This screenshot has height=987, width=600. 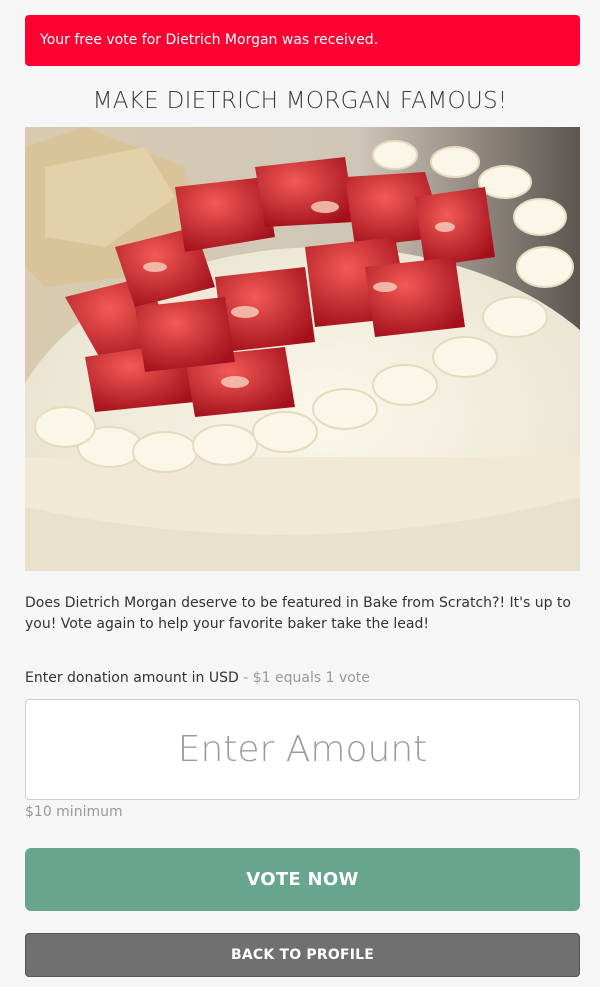 What do you see at coordinates (302, 749) in the screenshot?
I see `donation-amount-input` at bounding box center [302, 749].